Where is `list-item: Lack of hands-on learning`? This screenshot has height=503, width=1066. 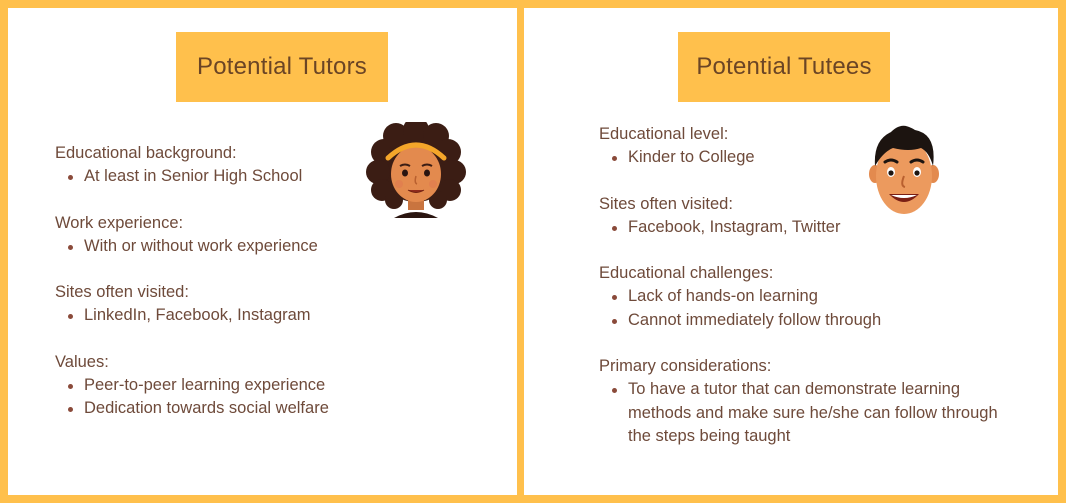
list-item: Lack of hands-on learning is located at coordinates (809, 297).